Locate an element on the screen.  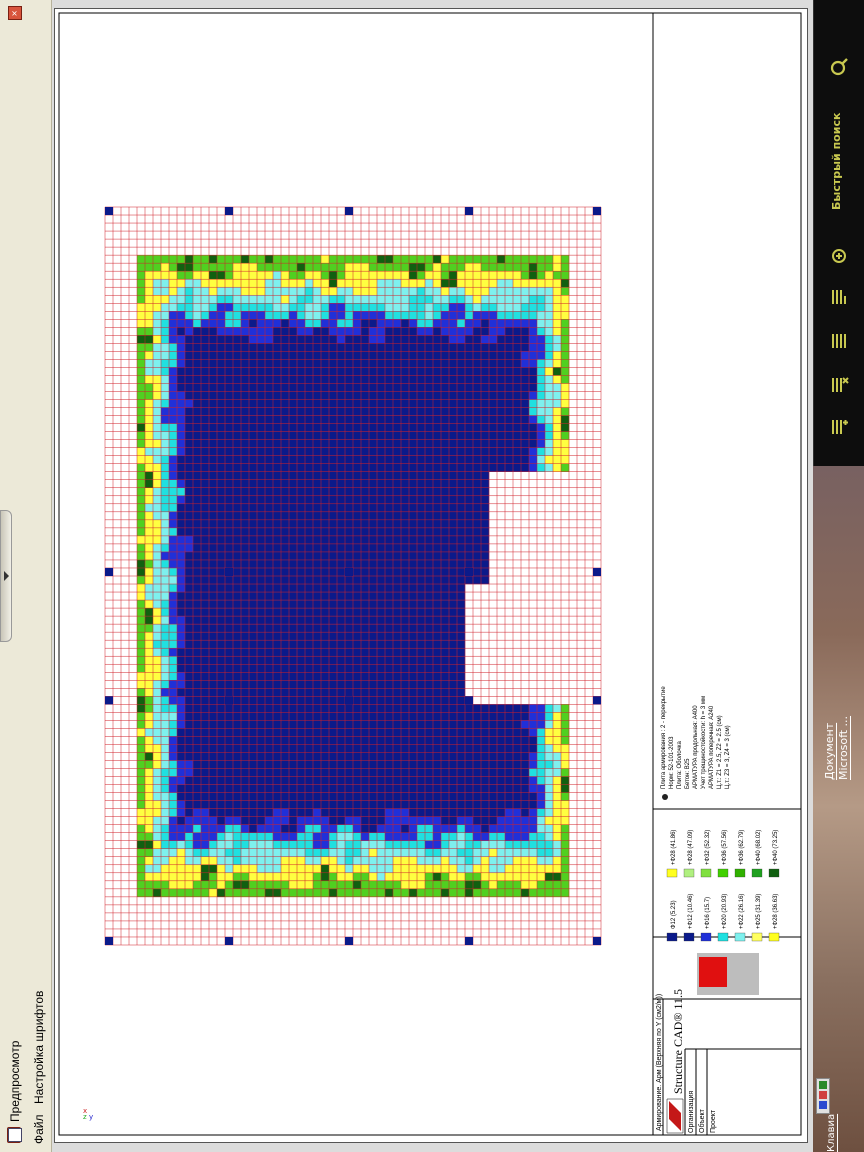
search-icon is located at coordinates (839, 67).